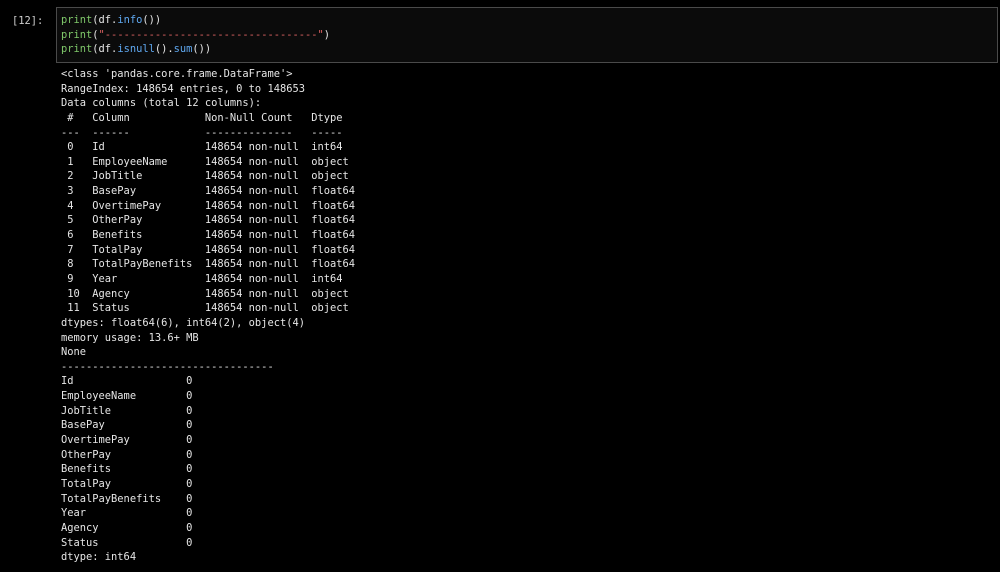  Describe the element at coordinates (208, 293) in the screenshot. I see `output-line: 10 Agency 148654 non-null object` at that location.